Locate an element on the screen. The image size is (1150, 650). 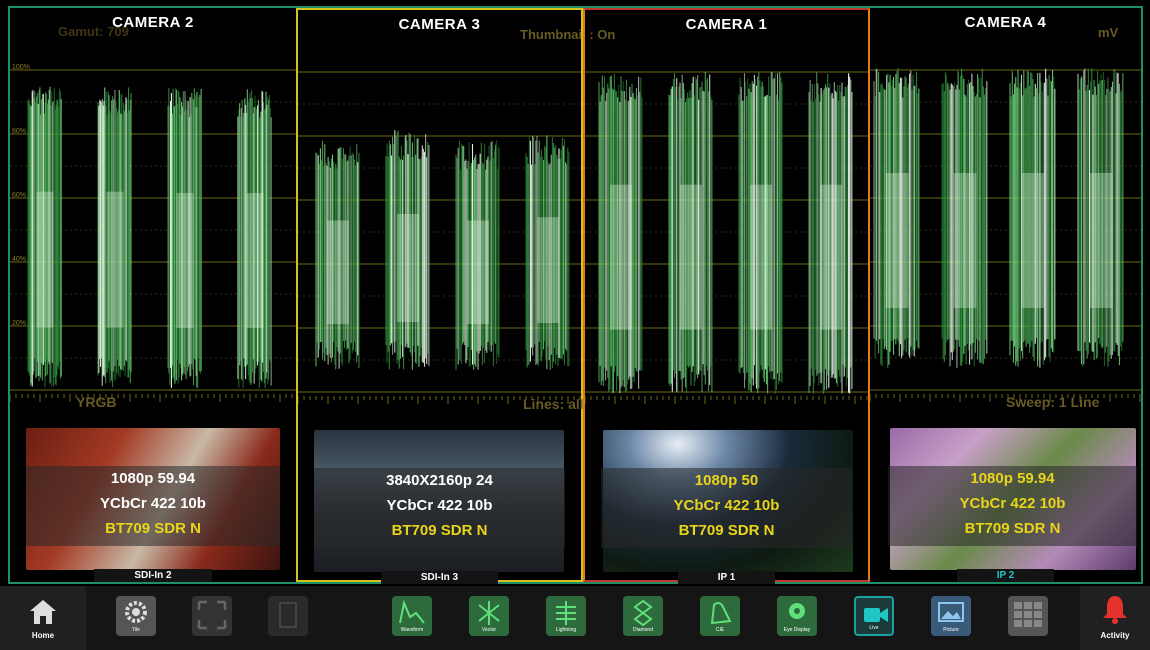
scale-tick-label: 40% is located at coordinates (19, 259).